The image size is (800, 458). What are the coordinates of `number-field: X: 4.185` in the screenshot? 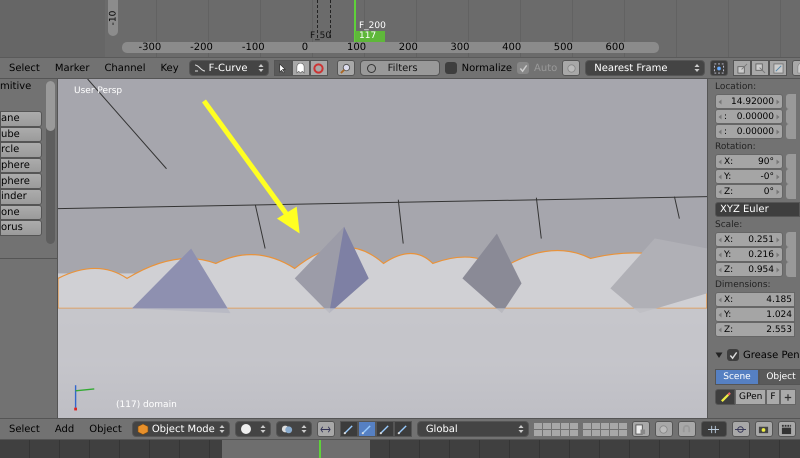 It's located at (755, 299).